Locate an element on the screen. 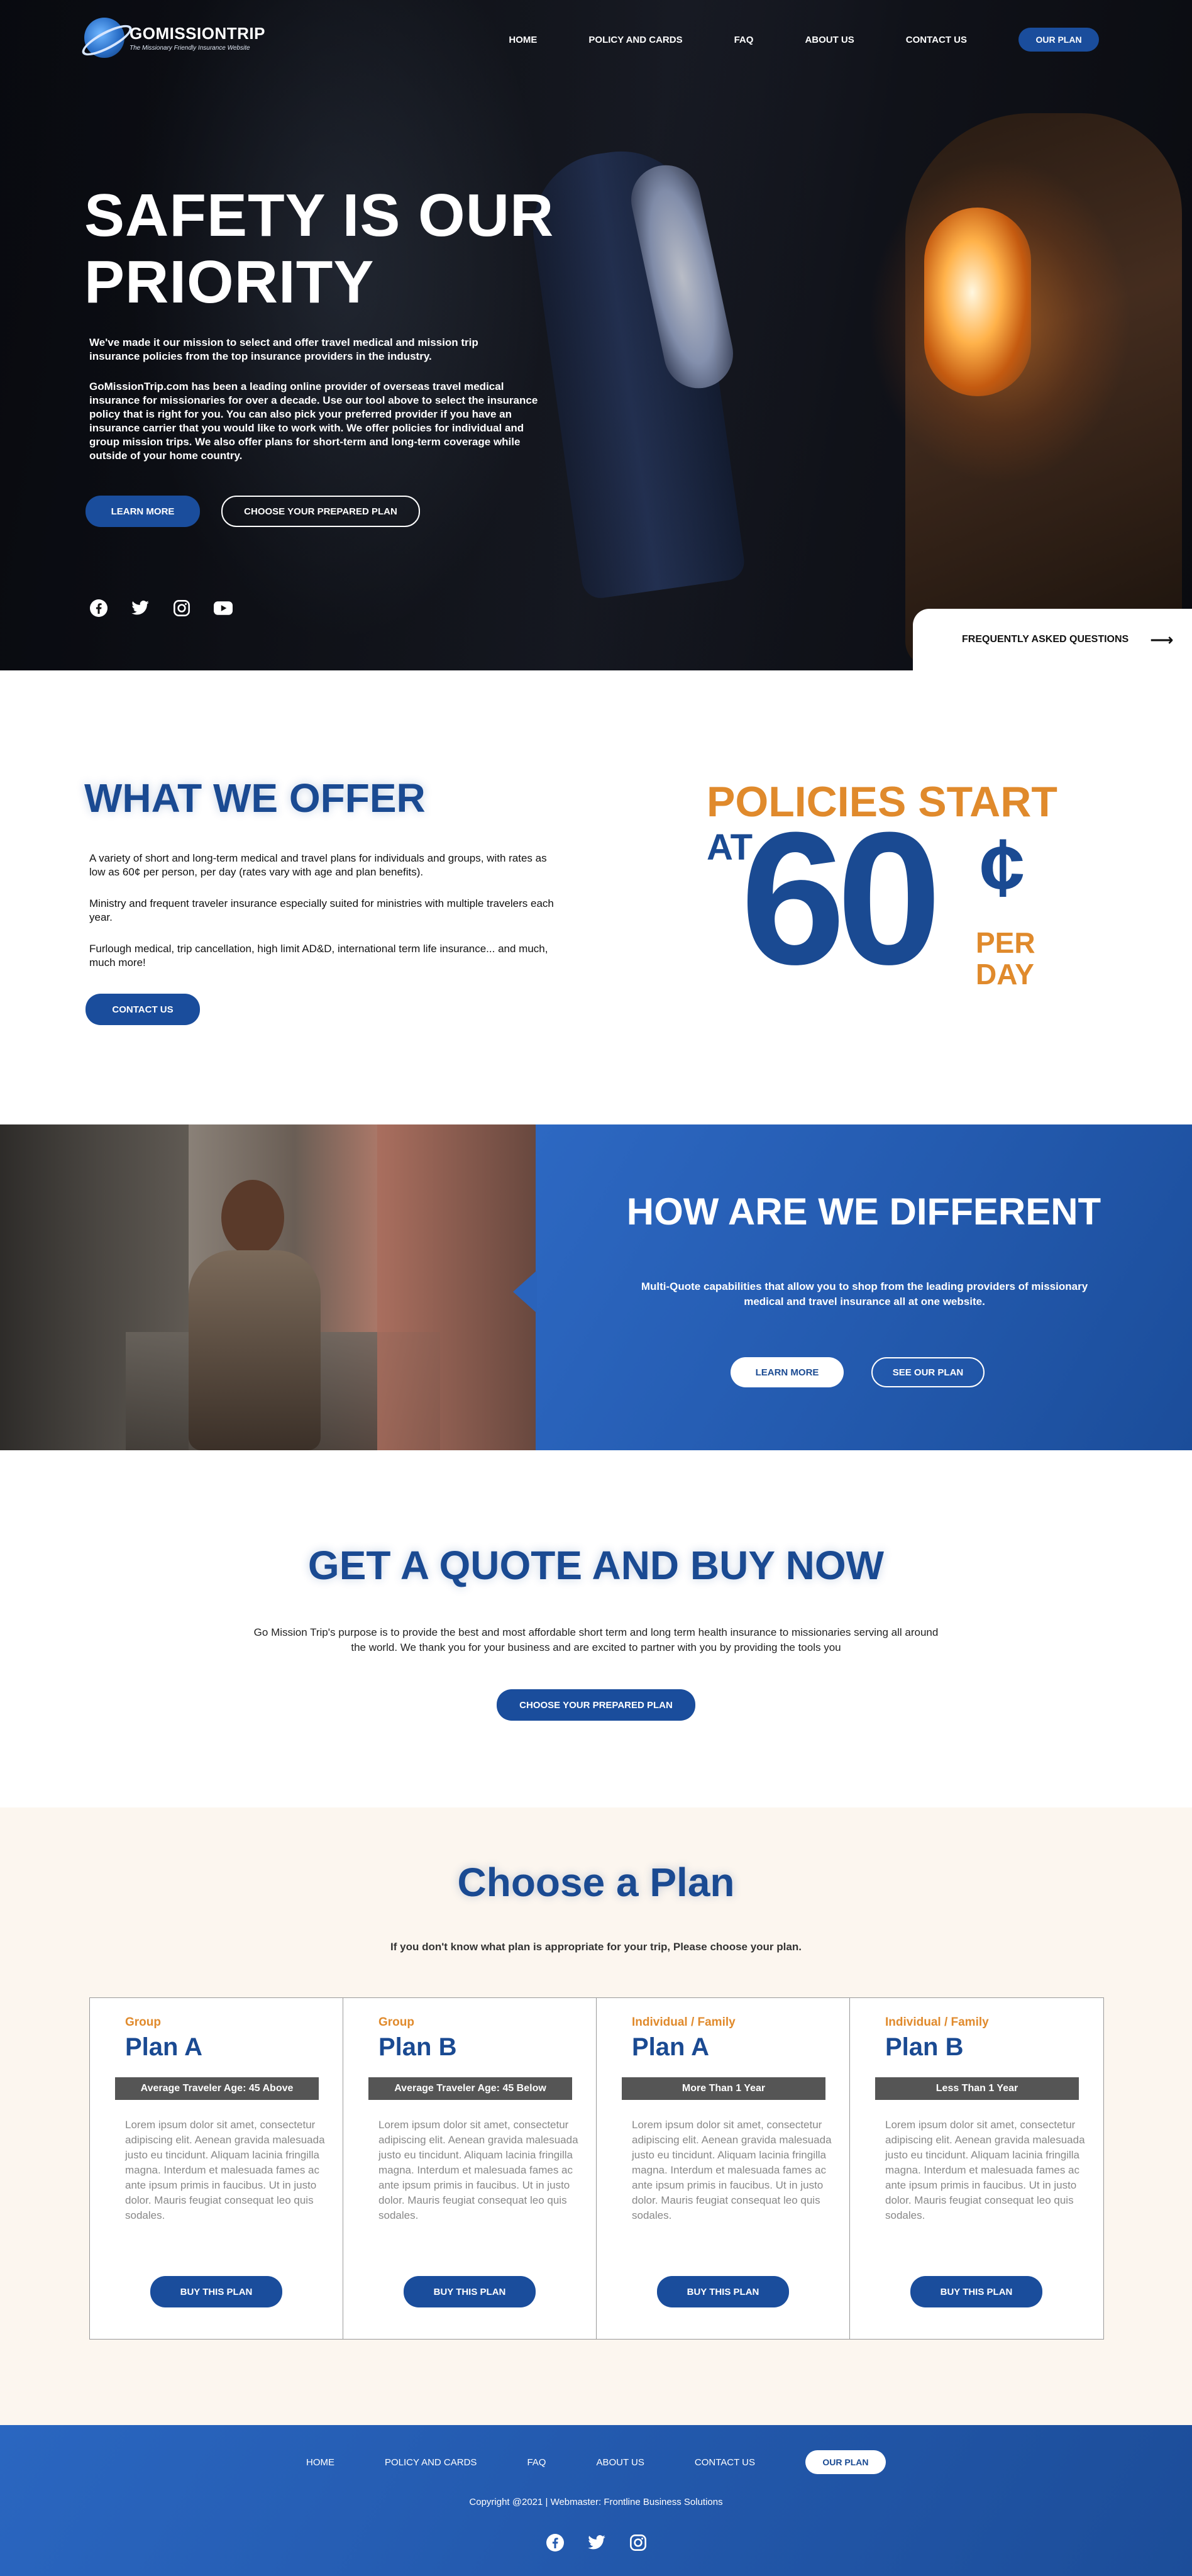 Image resolution: width=1192 pixels, height=2576 pixels. footer-nav-contact-us: CONTACT US is located at coordinates (725, 2462).